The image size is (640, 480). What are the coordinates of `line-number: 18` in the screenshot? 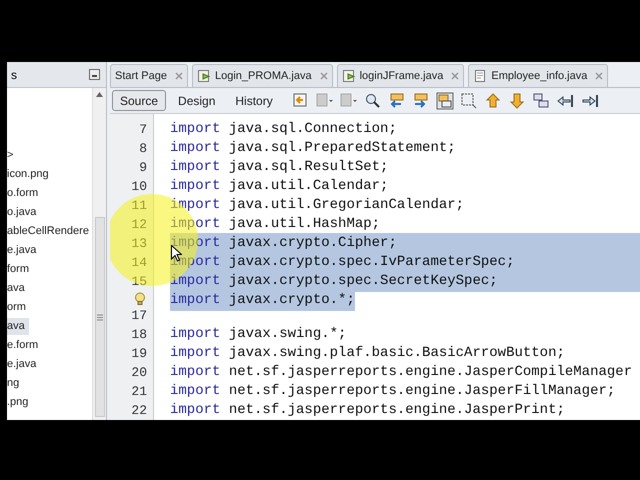 It's located at (139, 335).